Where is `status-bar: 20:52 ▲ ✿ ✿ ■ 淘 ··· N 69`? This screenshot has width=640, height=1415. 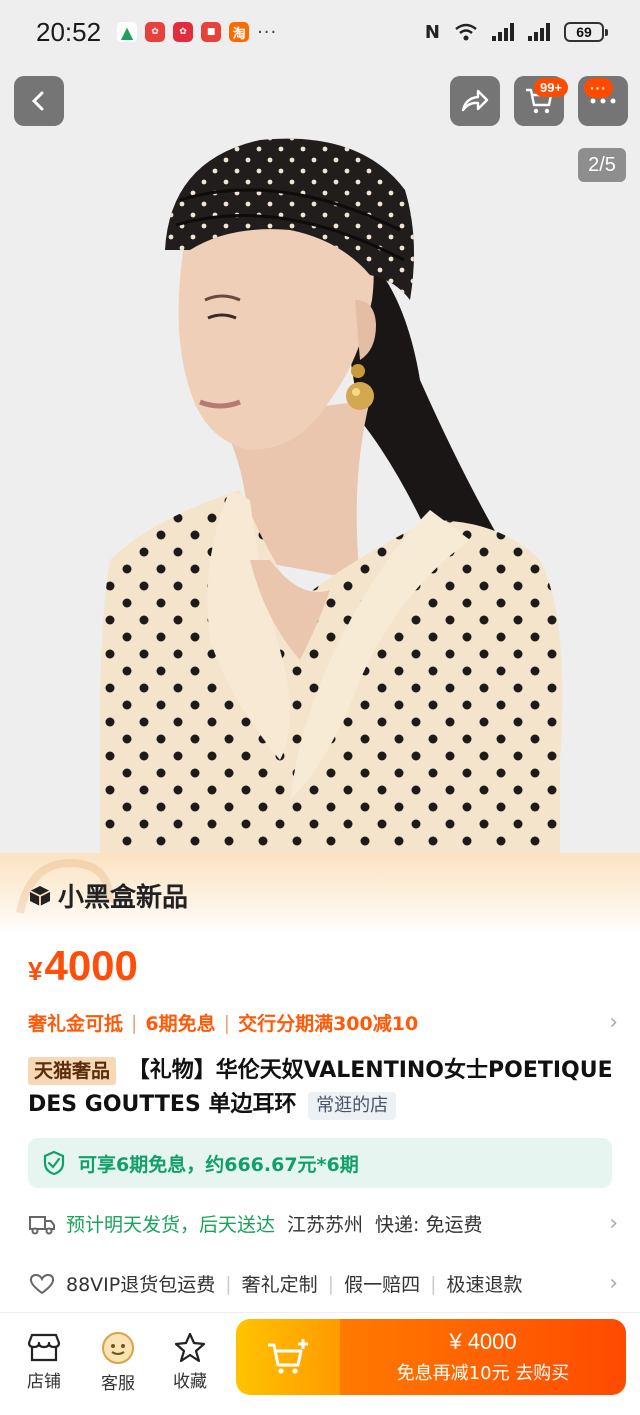
status-bar: 20:52 ▲ ✿ ✿ ■ 淘 ··· N 69 is located at coordinates (320, 32).